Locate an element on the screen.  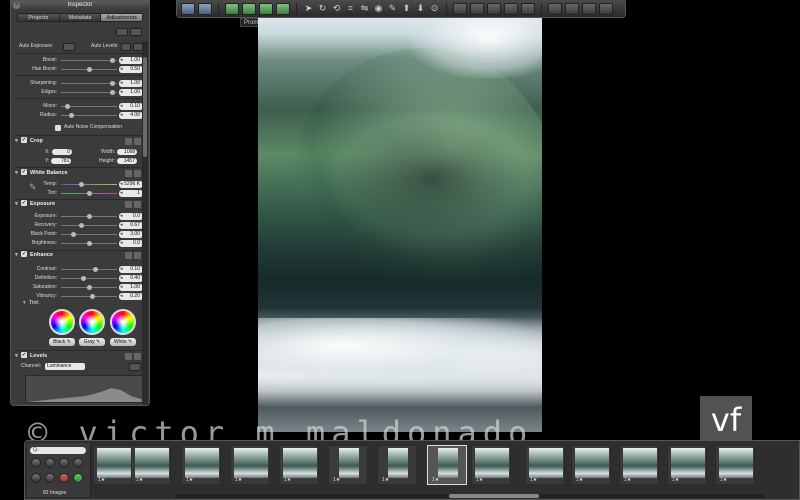
close-icon: × is located at coordinates (16, 5).